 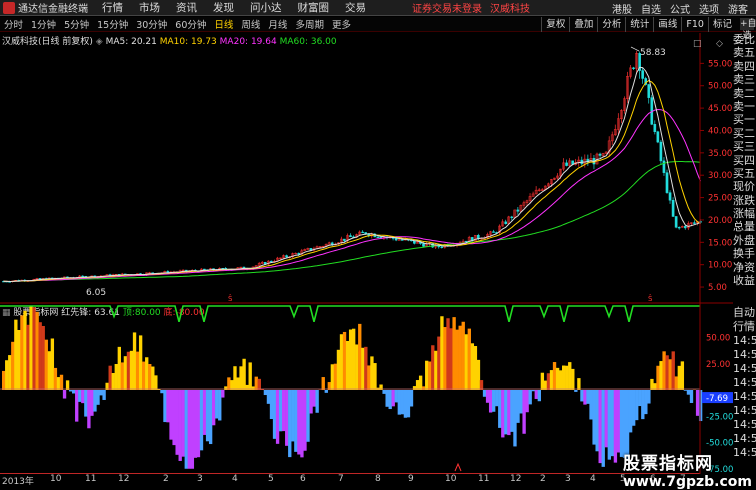 I want to click on date-label: 7, so click(x=341, y=479).